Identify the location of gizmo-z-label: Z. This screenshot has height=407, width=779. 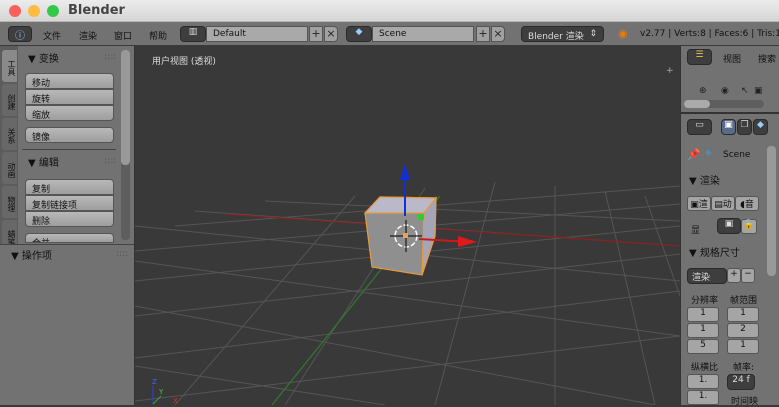
(154, 382).